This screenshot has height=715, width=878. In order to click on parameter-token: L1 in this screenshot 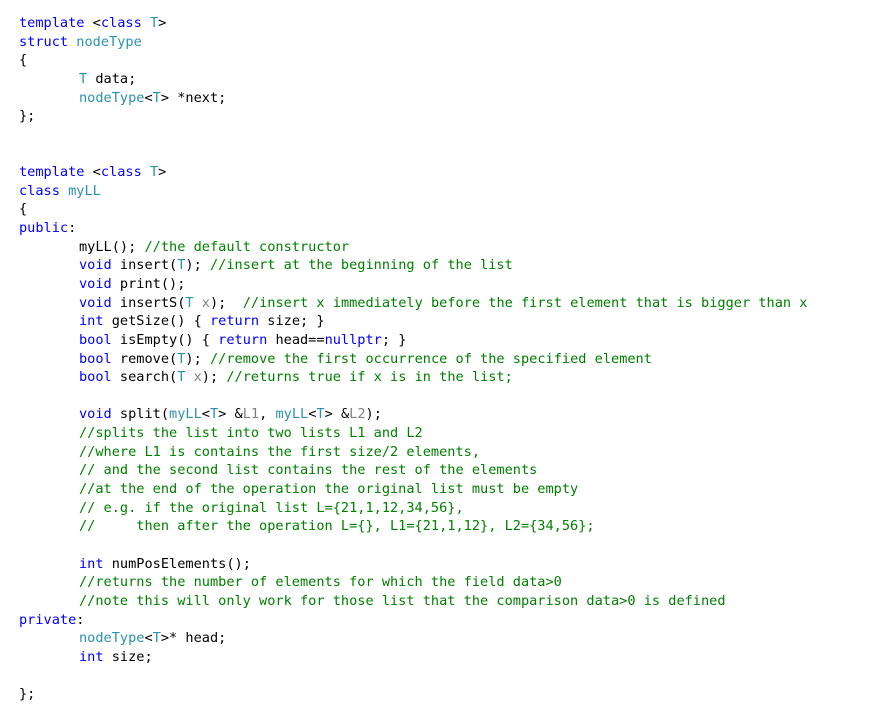, I will do `click(251, 414)`.